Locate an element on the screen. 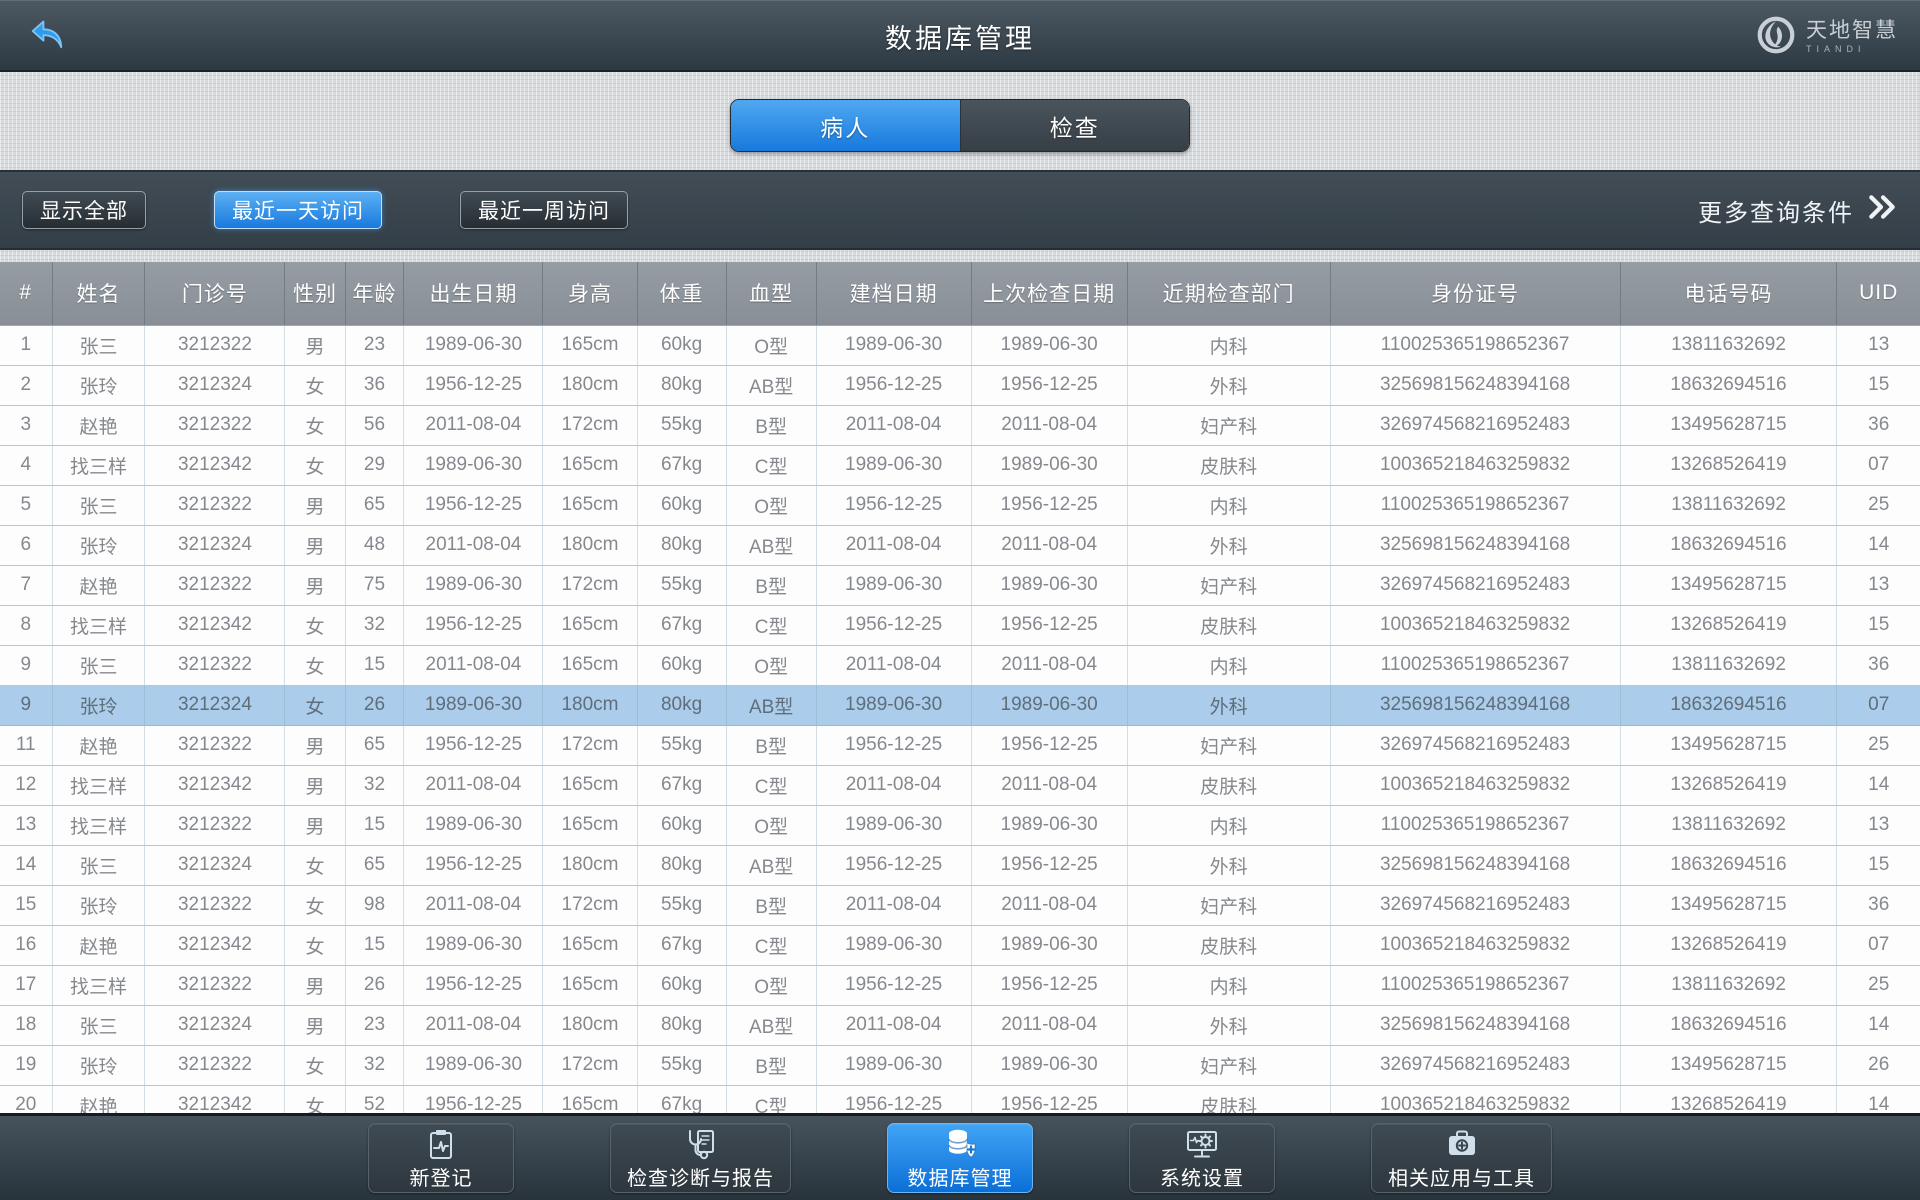 This screenshot has height=1200, width=1920. double-chevron-right-icon is located at coordinates (1882, 210).